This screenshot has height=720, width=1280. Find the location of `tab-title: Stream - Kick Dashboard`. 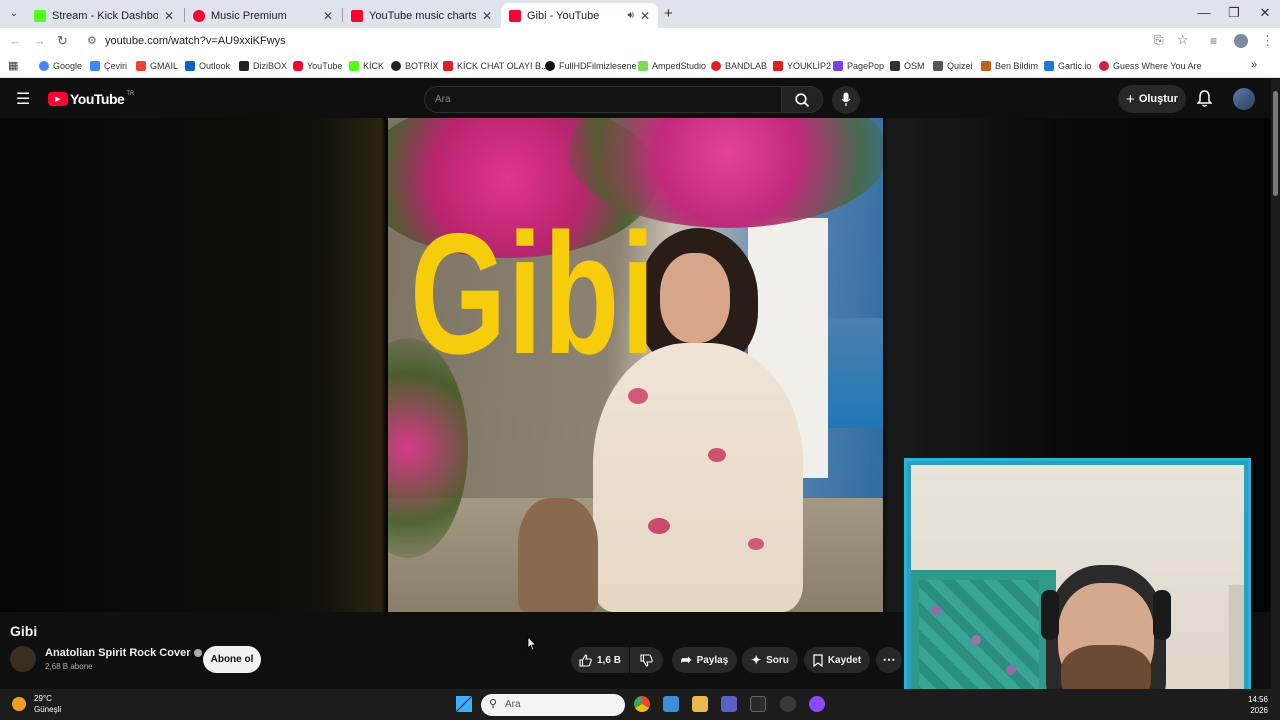

tab-title: Stream - Kick Dashboard is located at coordinates (105, 15).